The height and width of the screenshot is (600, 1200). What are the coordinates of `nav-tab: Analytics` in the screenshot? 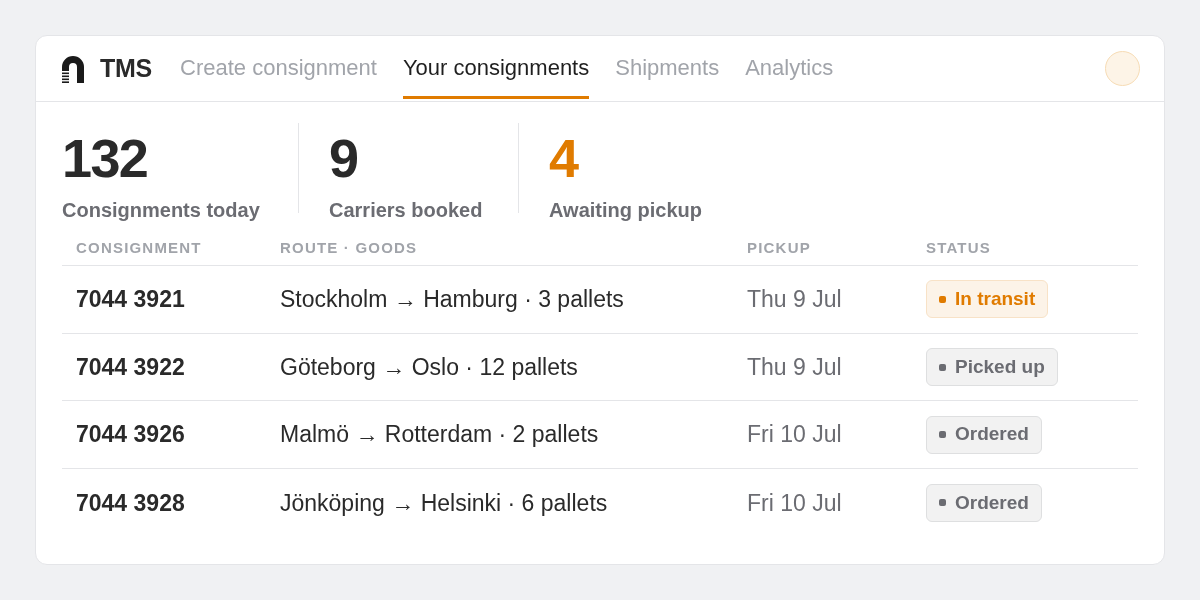 It's located at (789, 67).